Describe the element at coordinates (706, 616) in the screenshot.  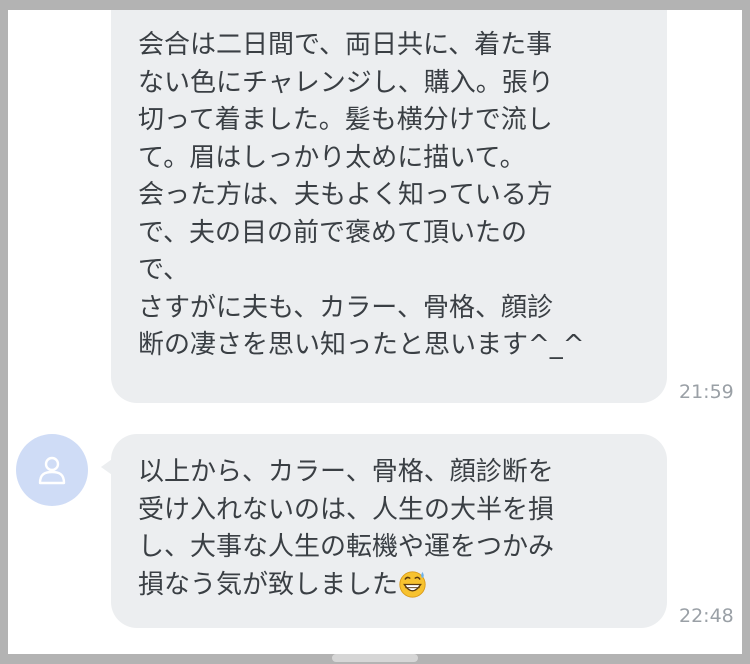
I see `message-timestamp: 22:48` at that location.